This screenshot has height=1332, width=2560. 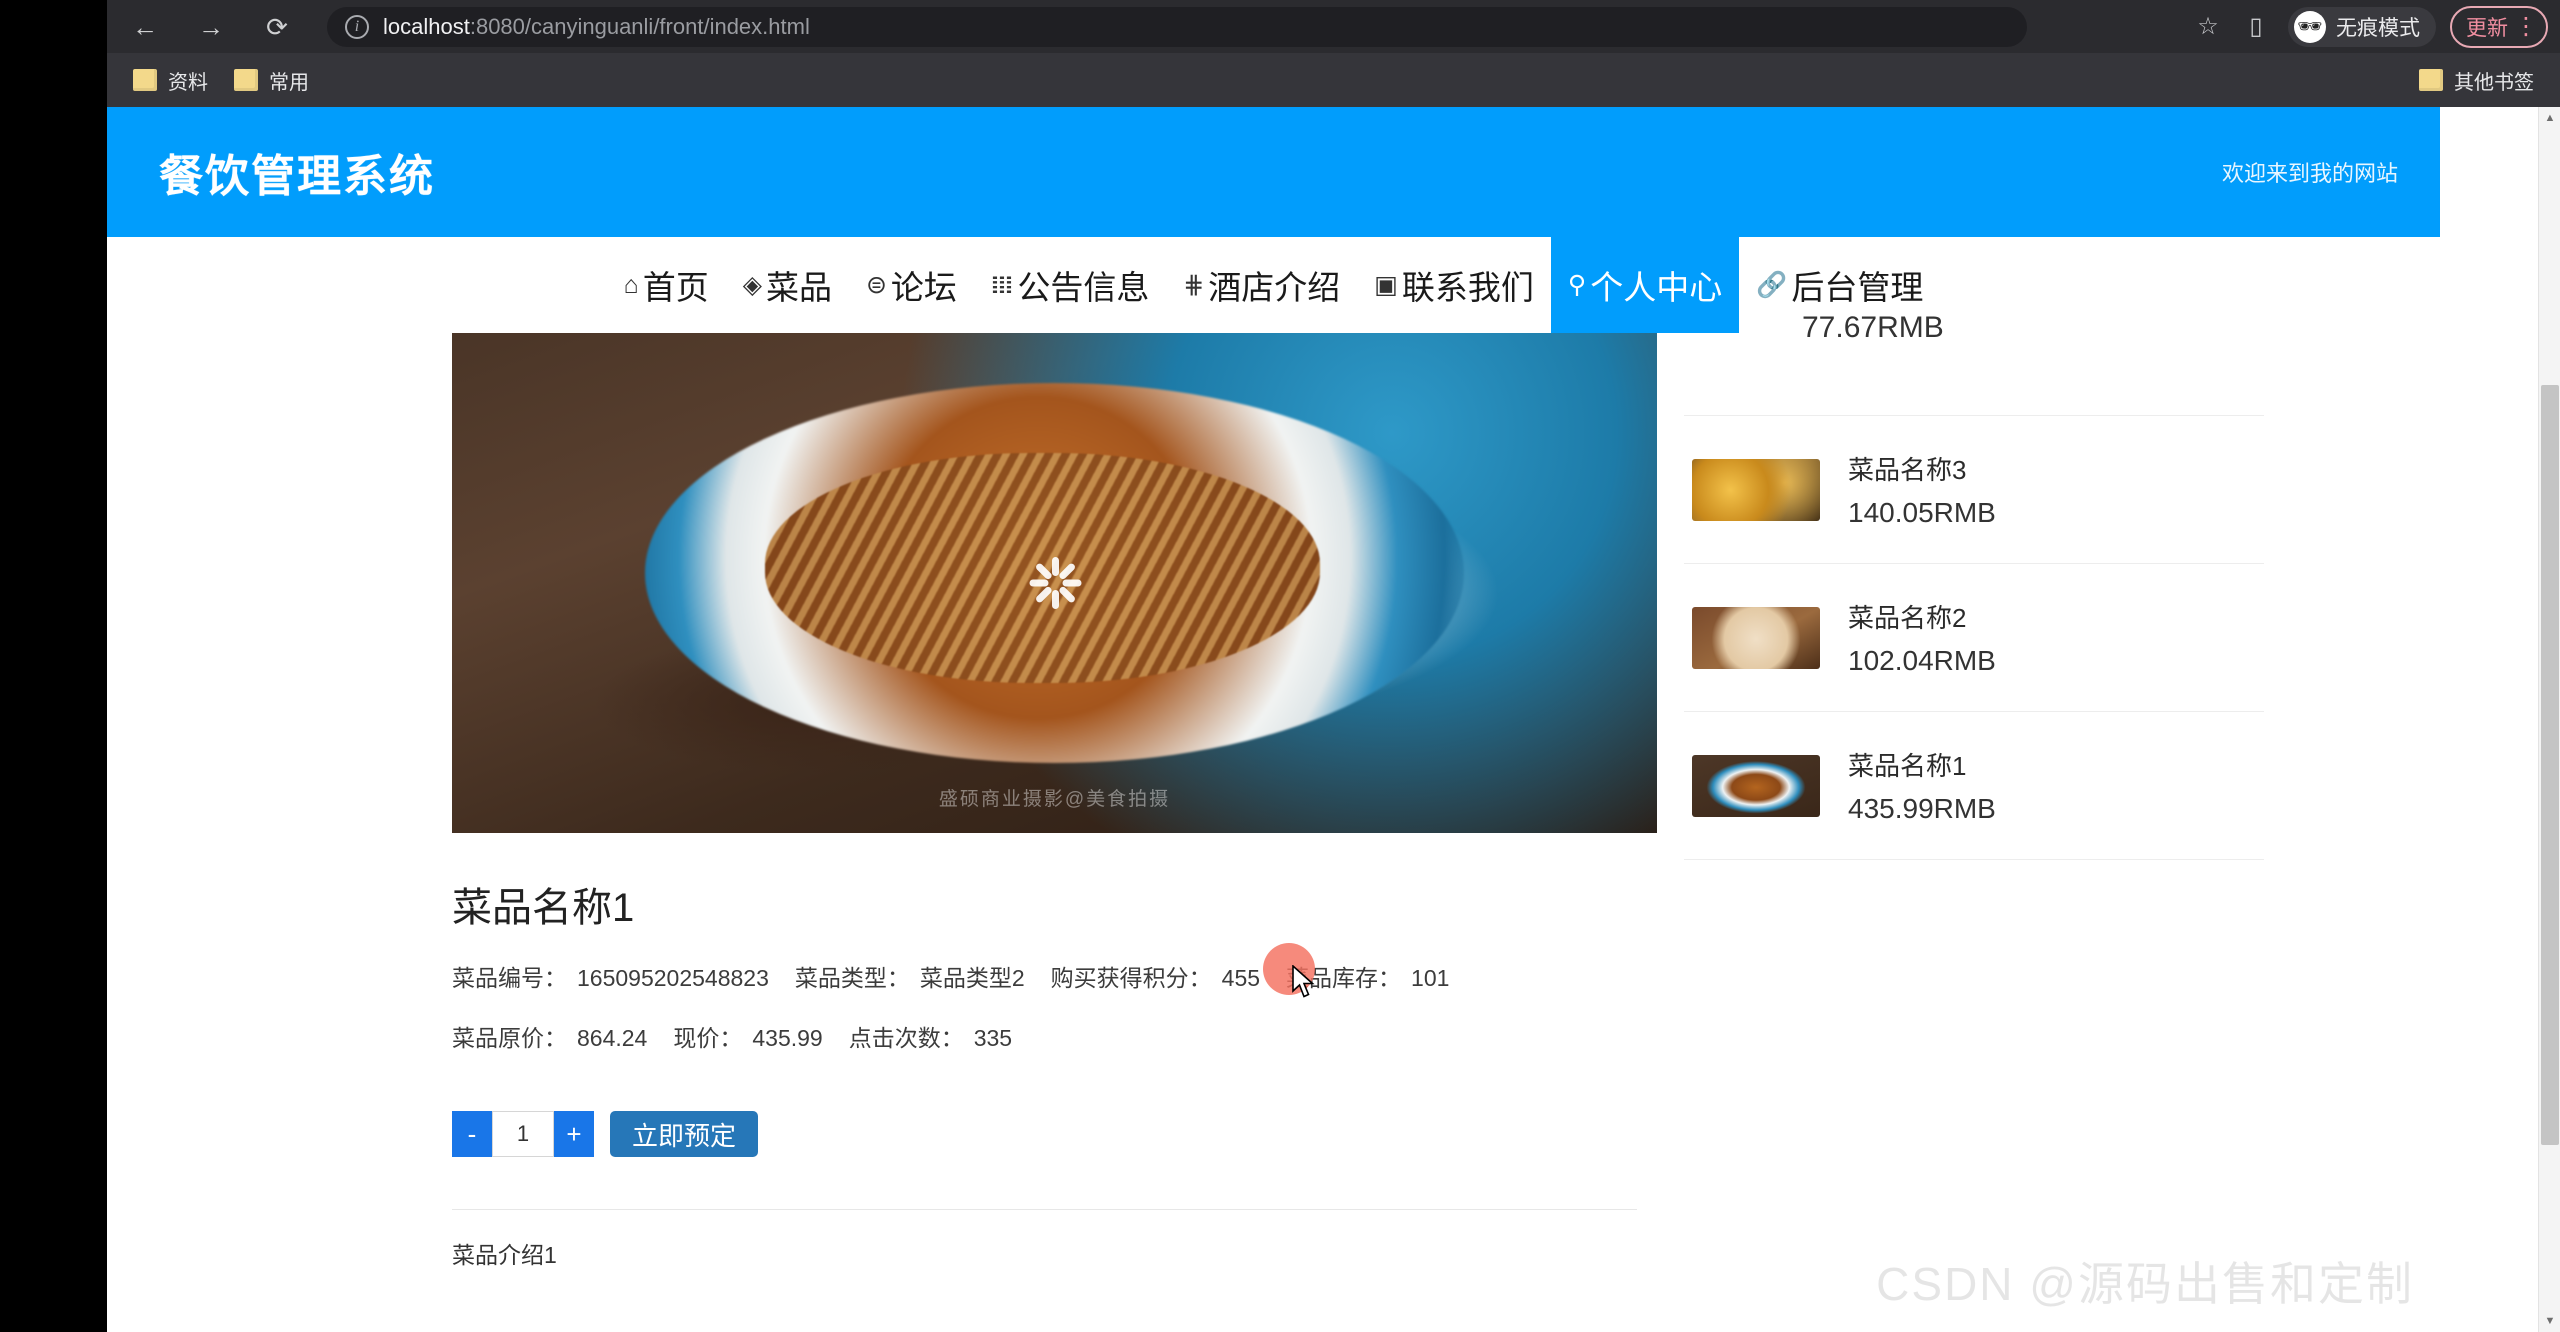 I want to click on scrollbar-thumb, so click(x=2550, y=765).